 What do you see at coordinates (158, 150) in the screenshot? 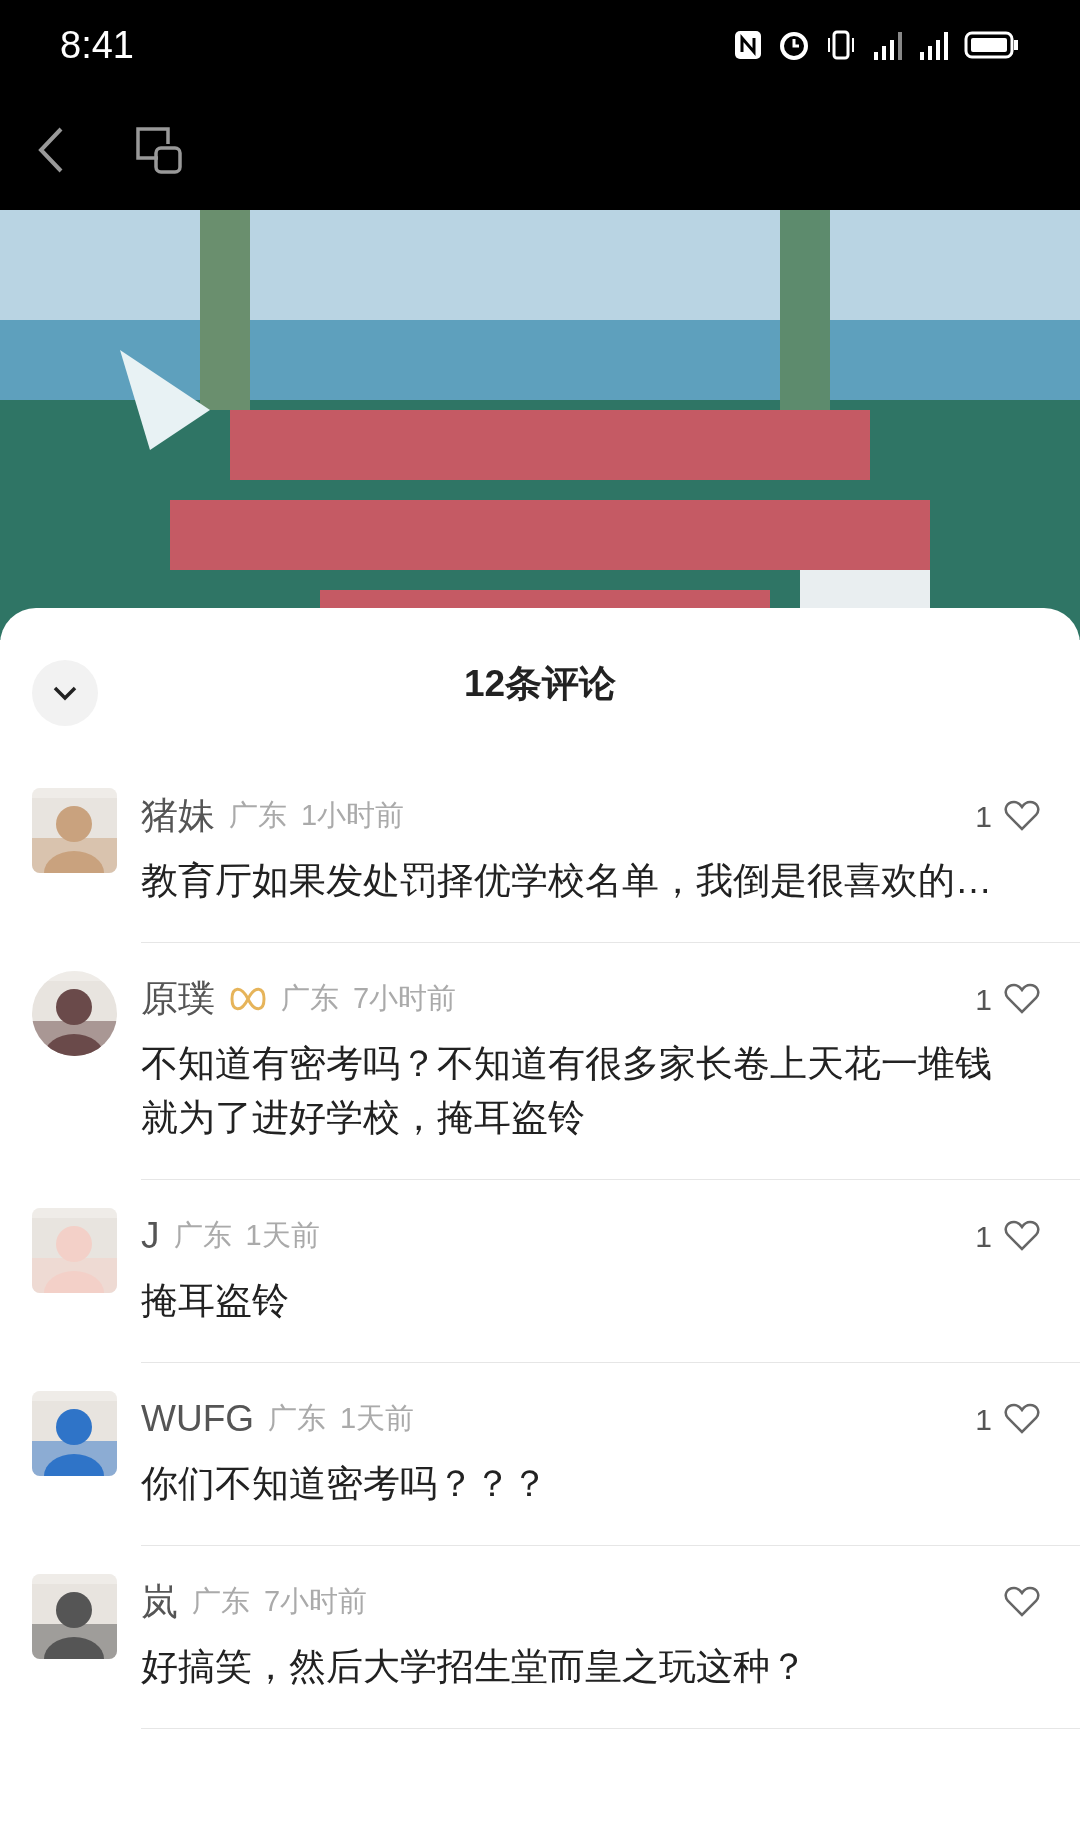
I see `window-icon` at bounding box center [158, 150].